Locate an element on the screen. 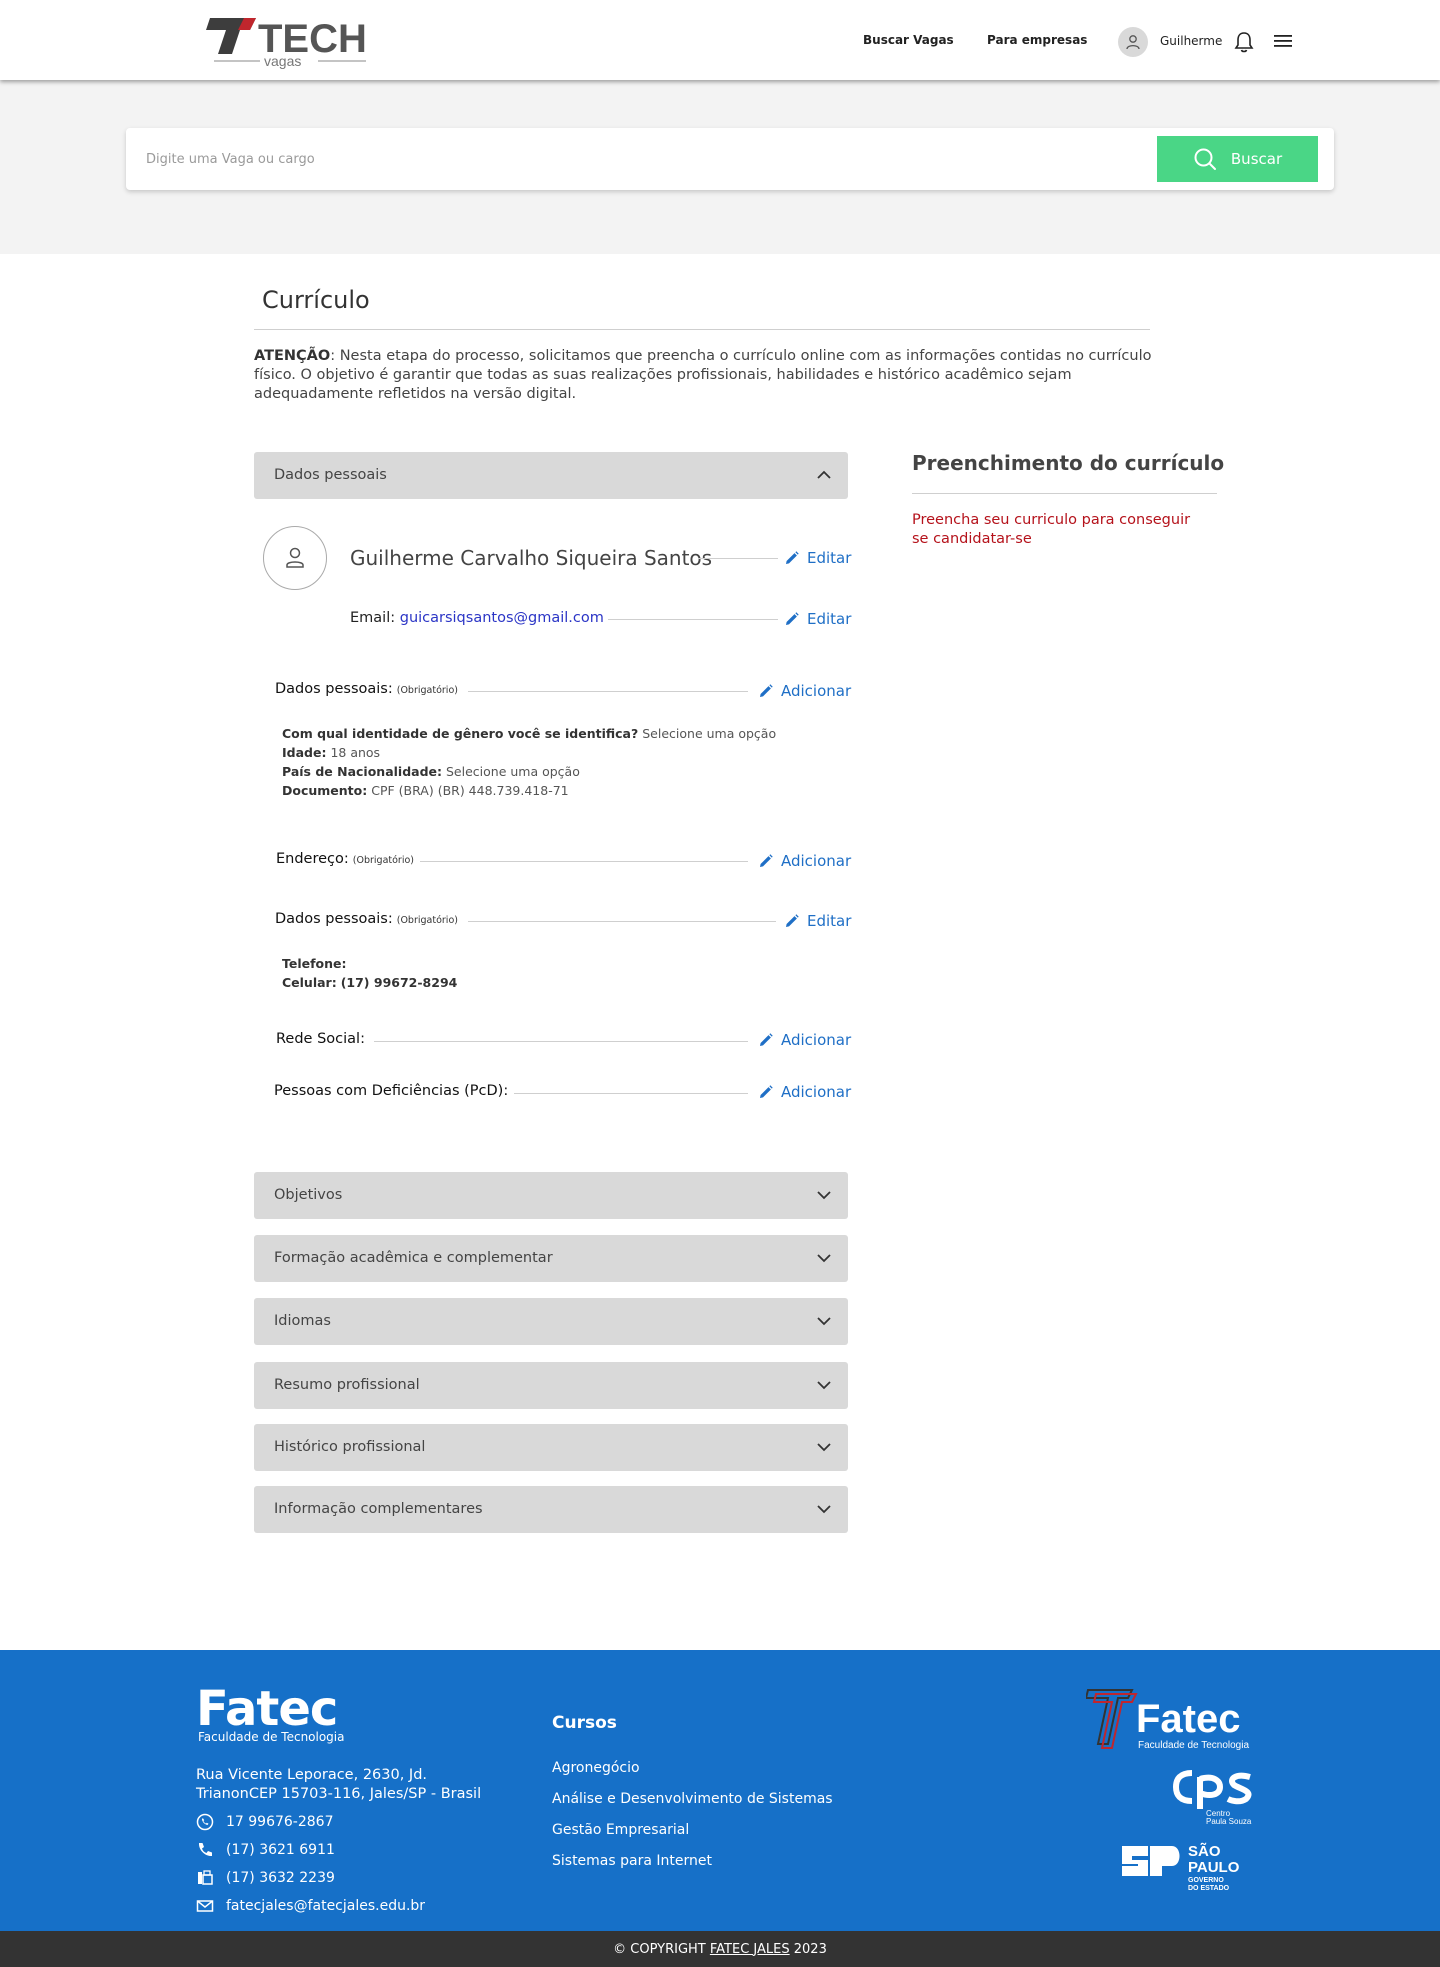  copyright-prefix: © COPYRIGHT is located at coordinates (659, 1949).